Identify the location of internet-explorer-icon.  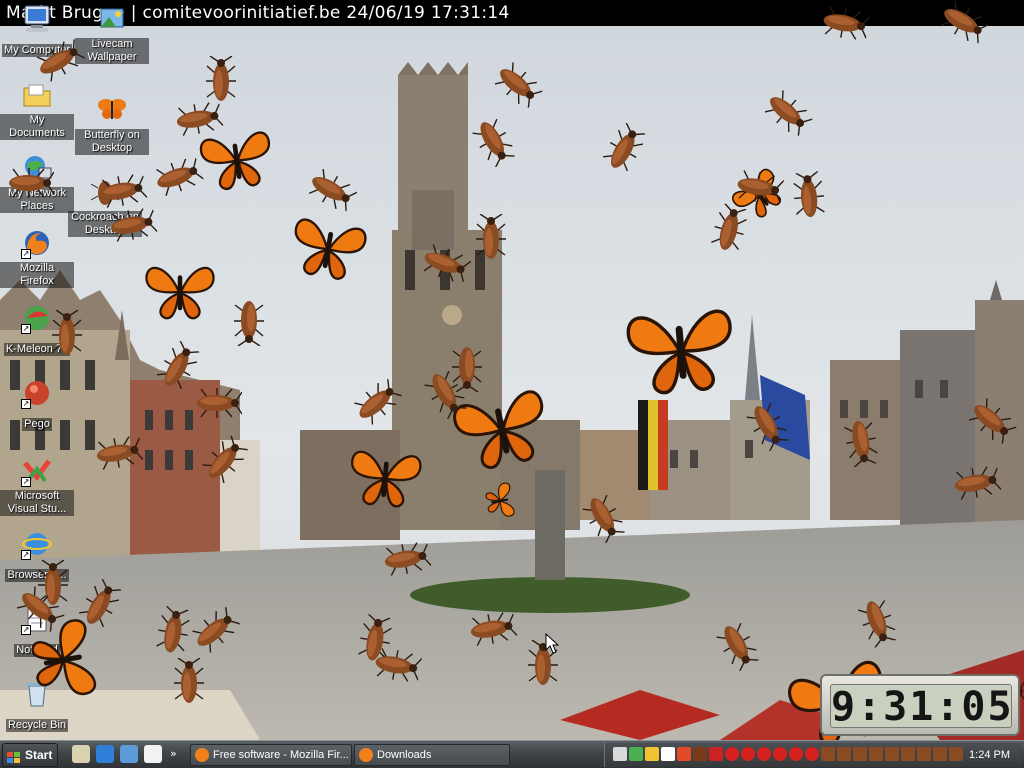
(105, 754).